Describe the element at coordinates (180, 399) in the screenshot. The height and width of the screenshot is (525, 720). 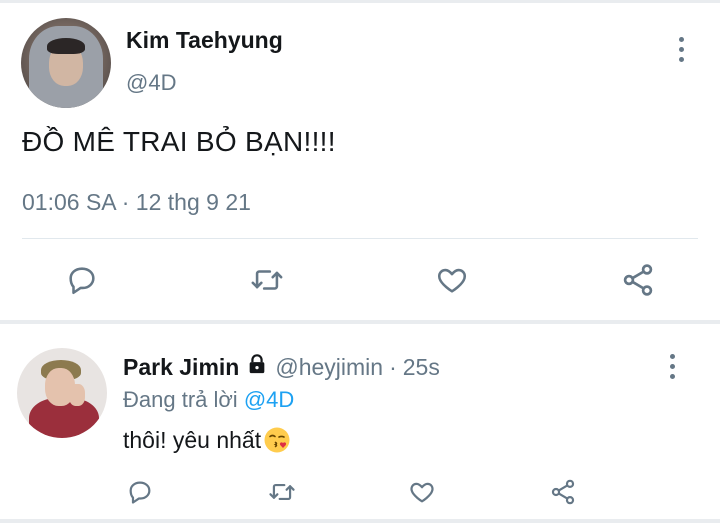
I see `replying-label: Đang trả lời` at that location.